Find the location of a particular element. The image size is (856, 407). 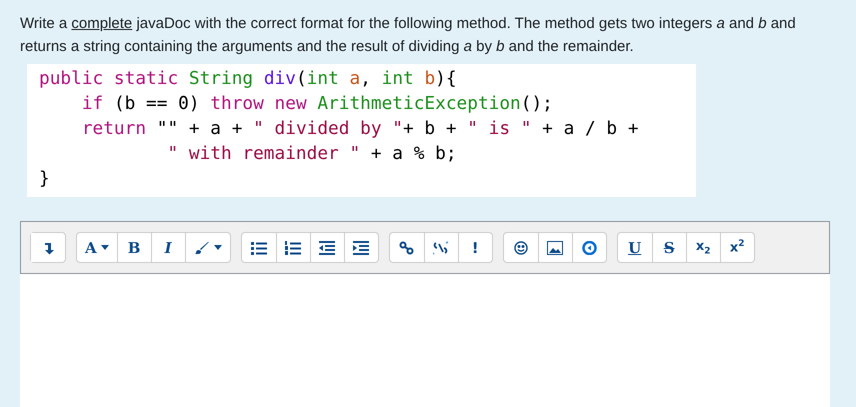

outdent-icon is located at coordinates (327, 247).